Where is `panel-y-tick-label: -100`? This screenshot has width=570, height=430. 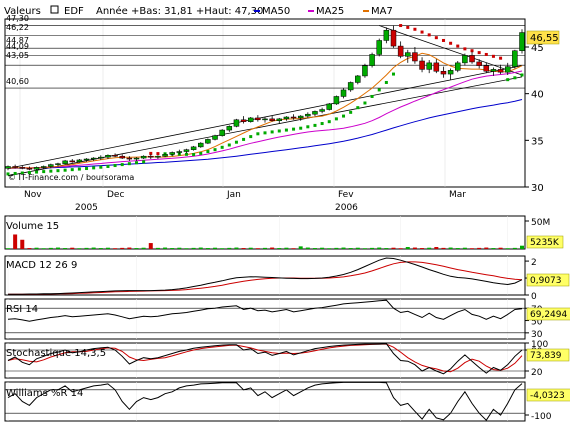
panel-y-tick-label: -100 is located at coordinates (541, 417).